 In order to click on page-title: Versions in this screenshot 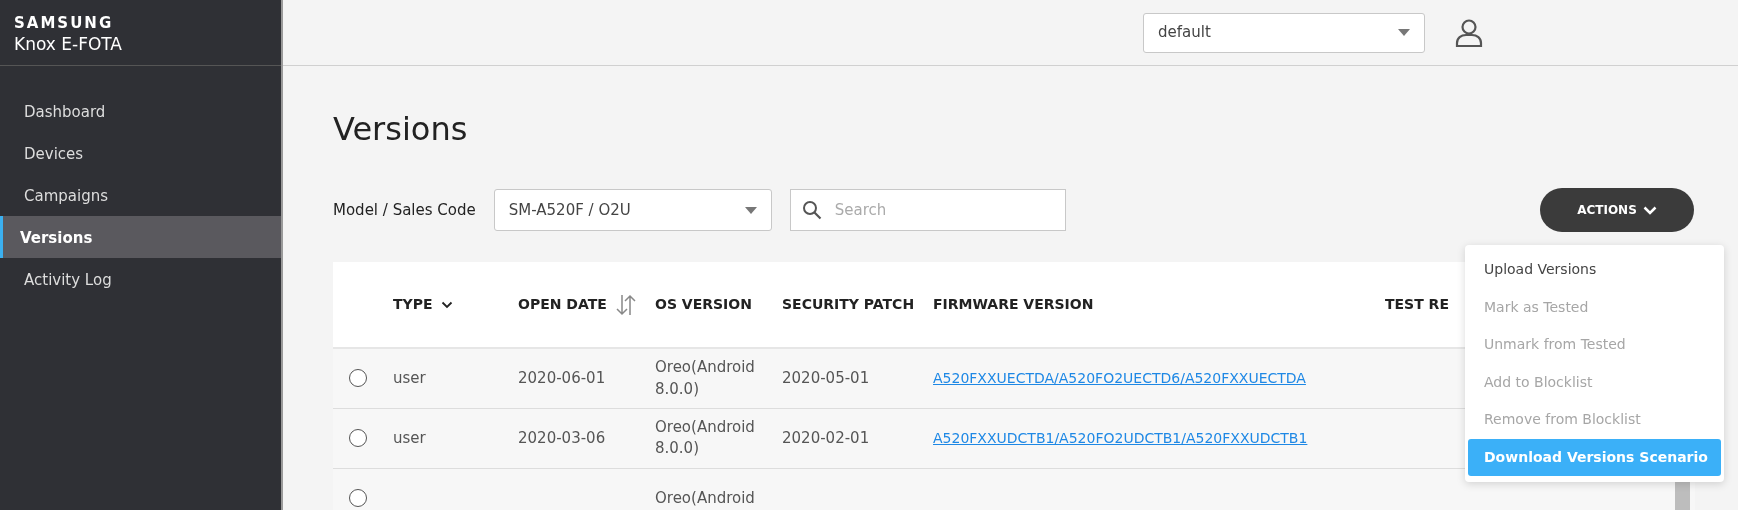, I will do `click(400, 129)`.